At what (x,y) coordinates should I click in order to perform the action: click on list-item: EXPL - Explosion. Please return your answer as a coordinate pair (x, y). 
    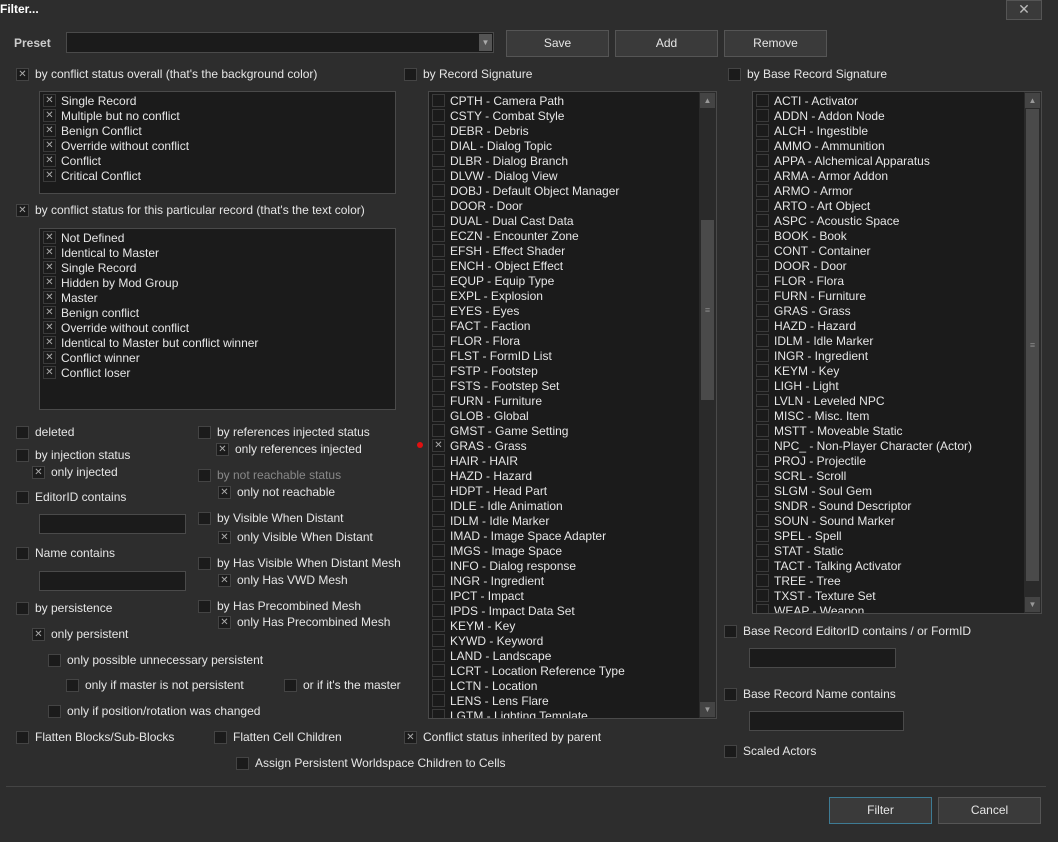
    Looking at the image, I should click on (487, 295).